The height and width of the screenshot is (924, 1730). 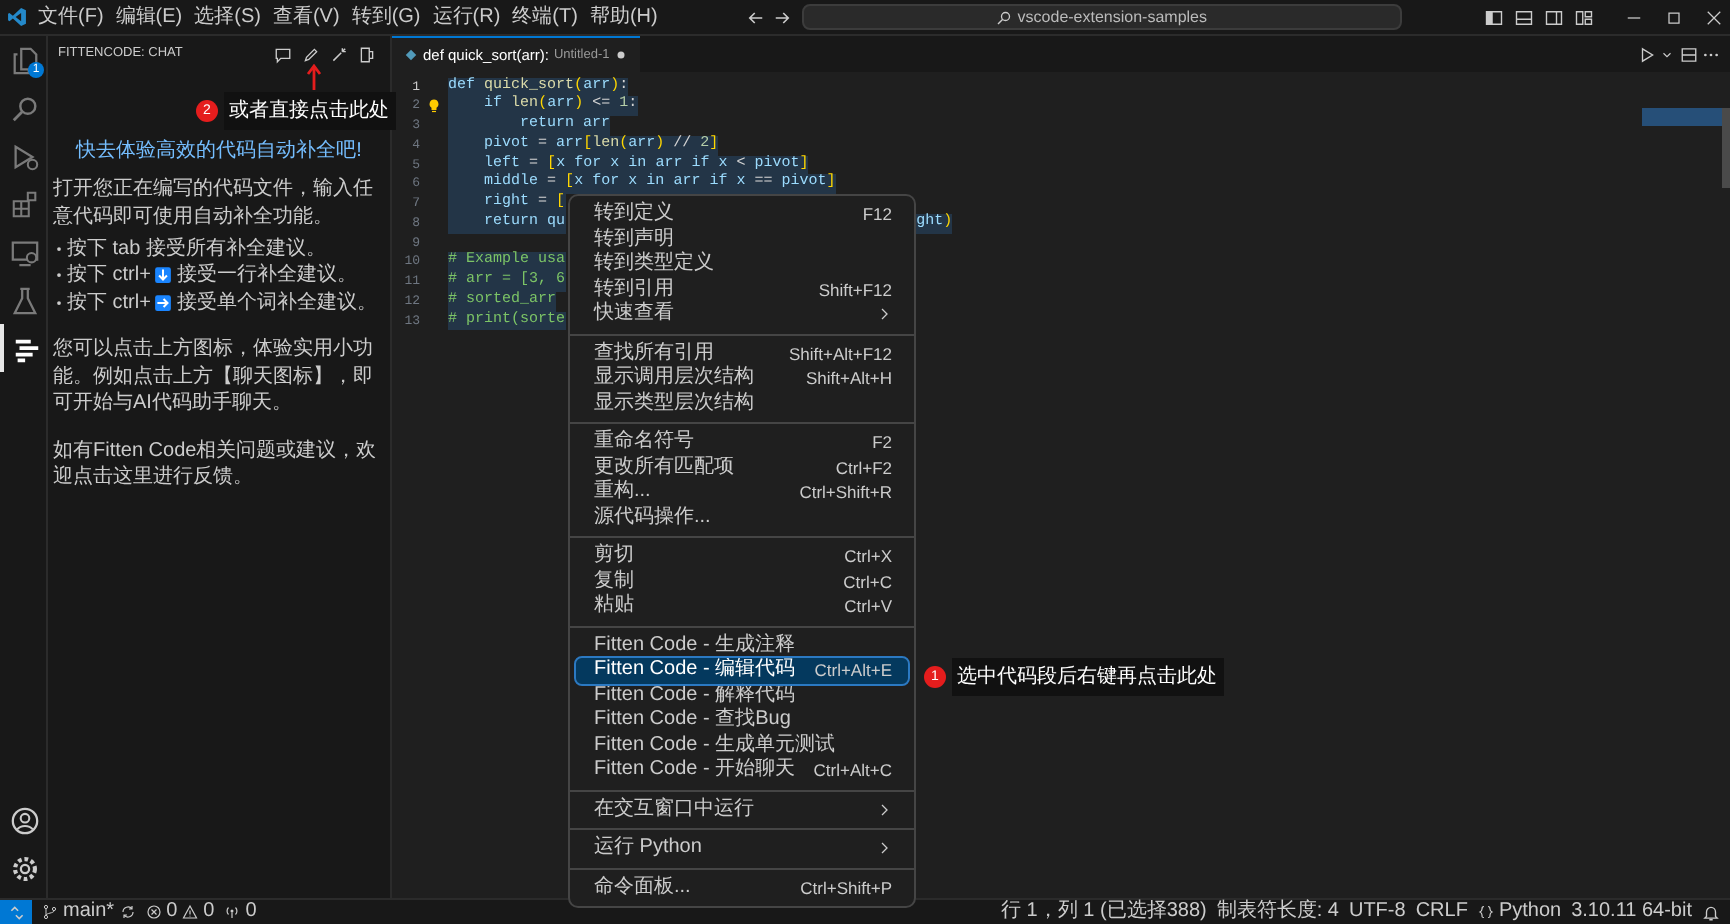 What do you see at coordinates (1494, 17) in the screenshot?
I see `layout-sidebar-icon` at bounding box center [1494, 17].